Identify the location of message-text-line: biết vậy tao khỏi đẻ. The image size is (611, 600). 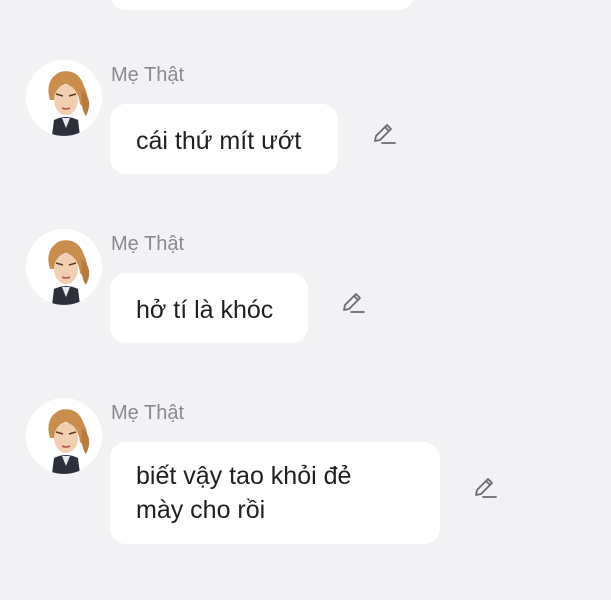
(244, 476).